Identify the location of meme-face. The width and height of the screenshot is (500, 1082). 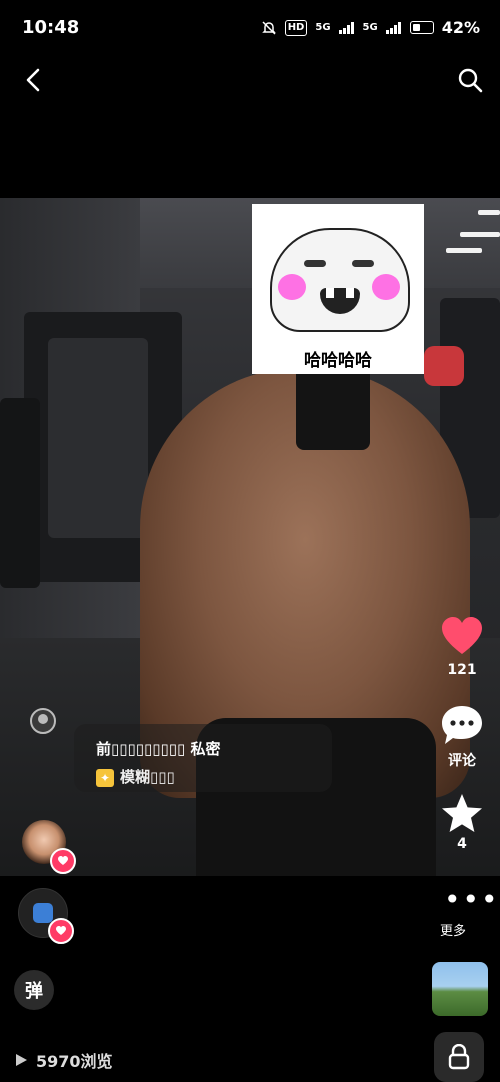
(340, 280).